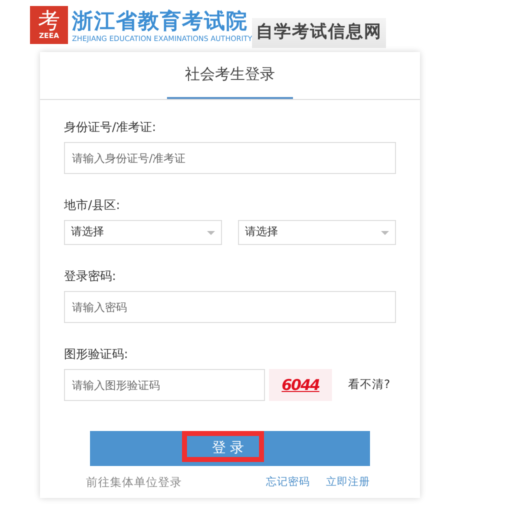  Describe the element at coordinates (164, 385) in the screenshot. I see `input-field: 请输入图形验证码` at that location.